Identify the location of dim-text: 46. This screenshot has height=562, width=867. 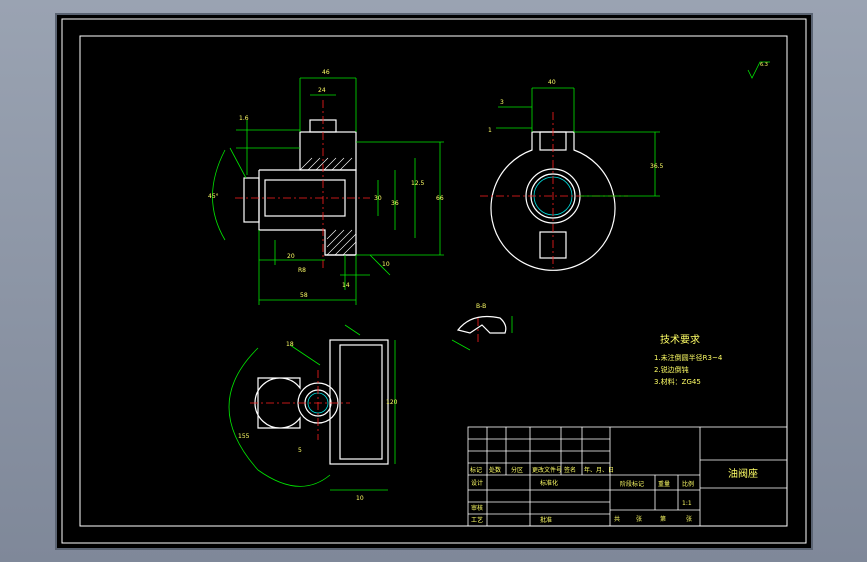
(326, 72).